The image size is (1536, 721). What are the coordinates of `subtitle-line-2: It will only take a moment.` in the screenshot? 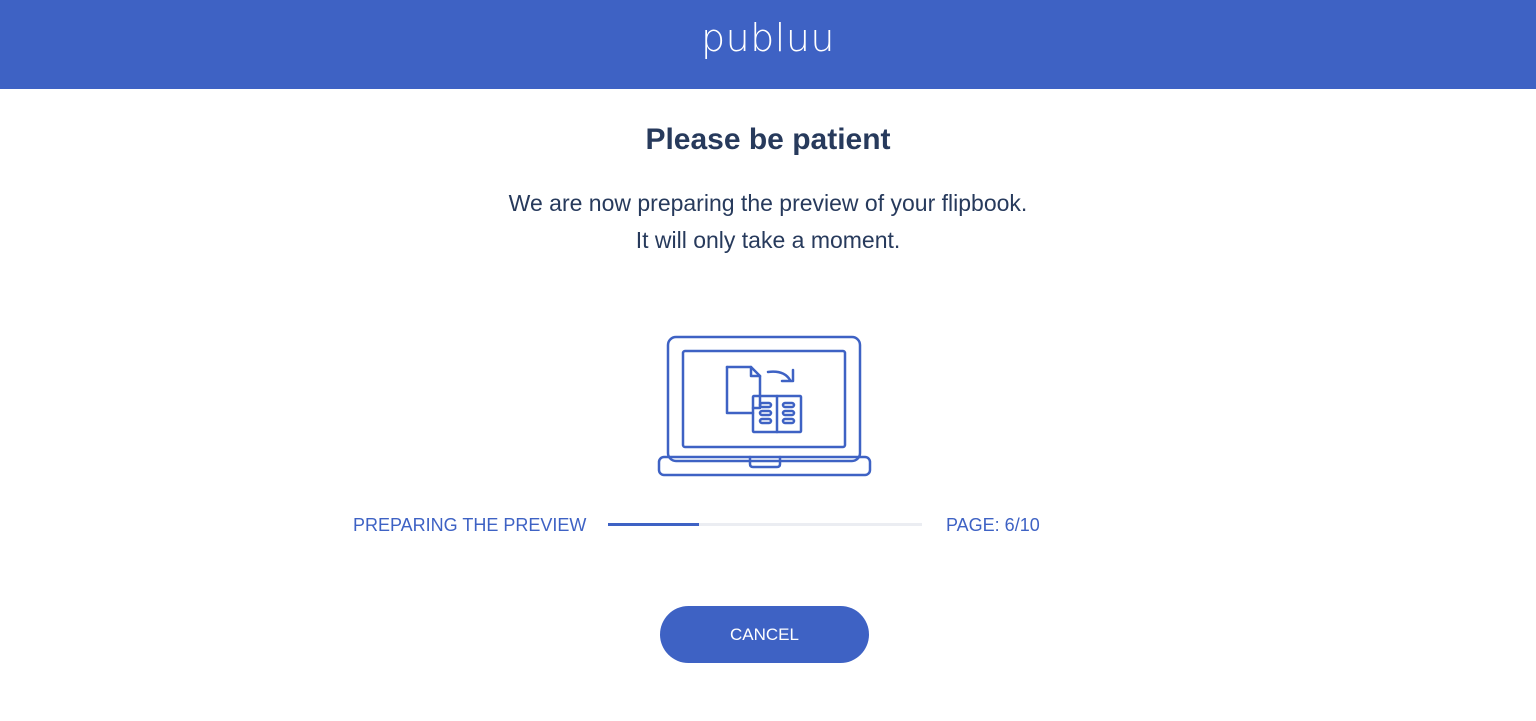 It's located at (768, 240).